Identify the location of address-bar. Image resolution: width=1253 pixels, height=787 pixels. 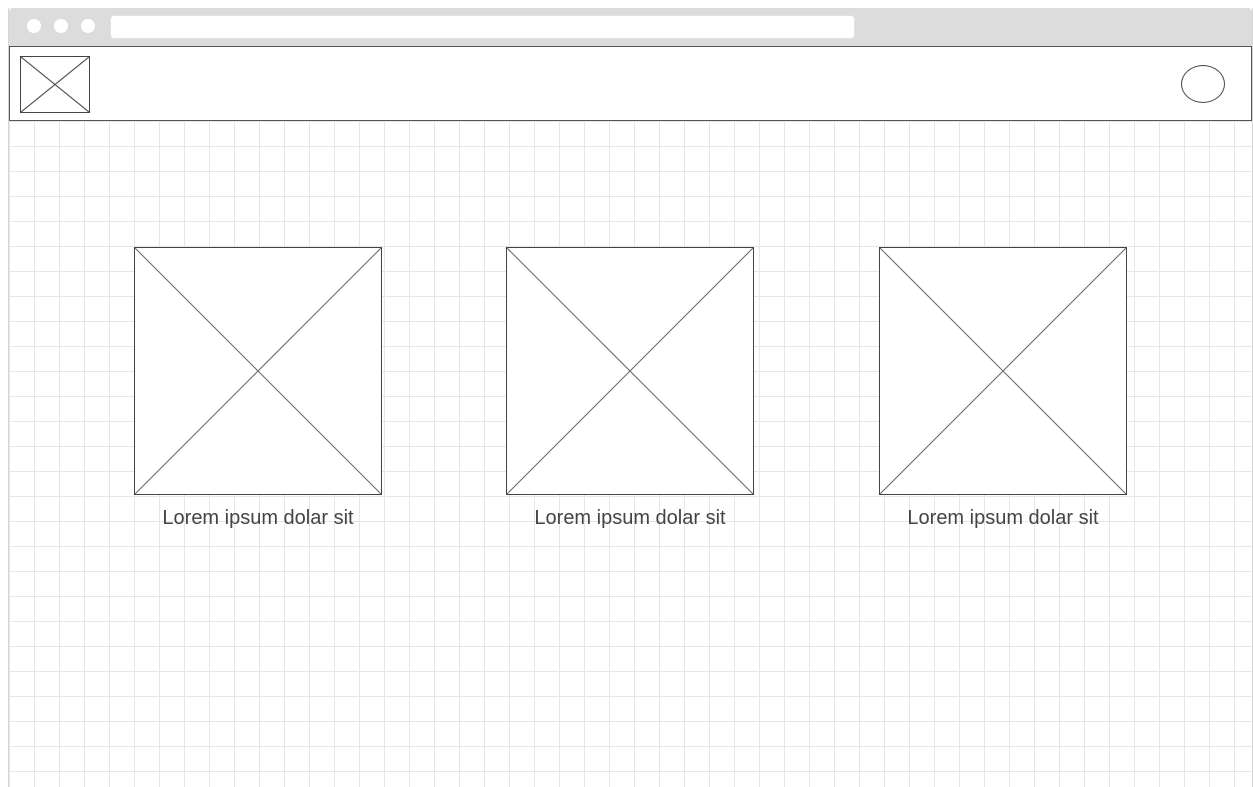
(482, 27).